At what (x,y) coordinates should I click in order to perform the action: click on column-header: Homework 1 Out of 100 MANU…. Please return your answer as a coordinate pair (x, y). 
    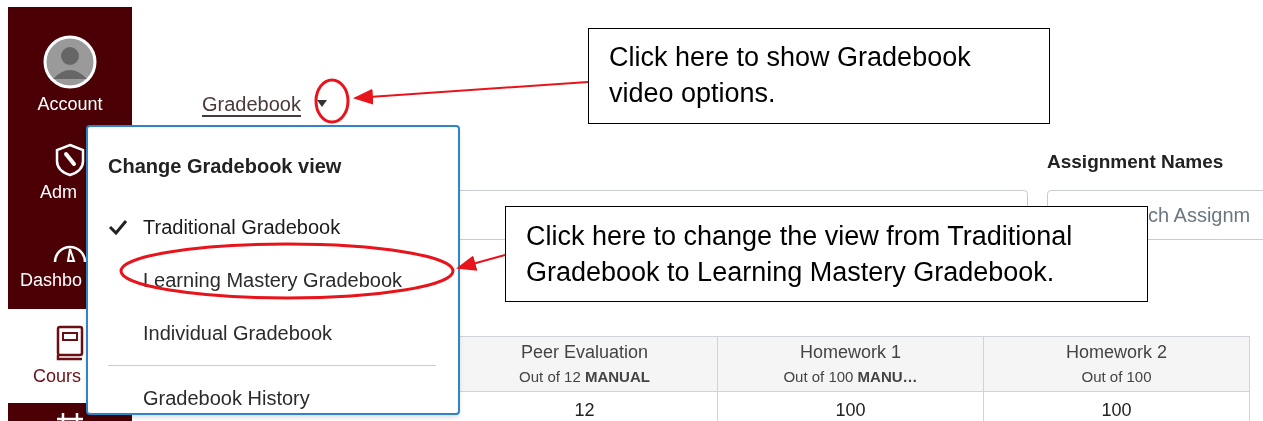
    Looking at the image, I should click on (850, 364).